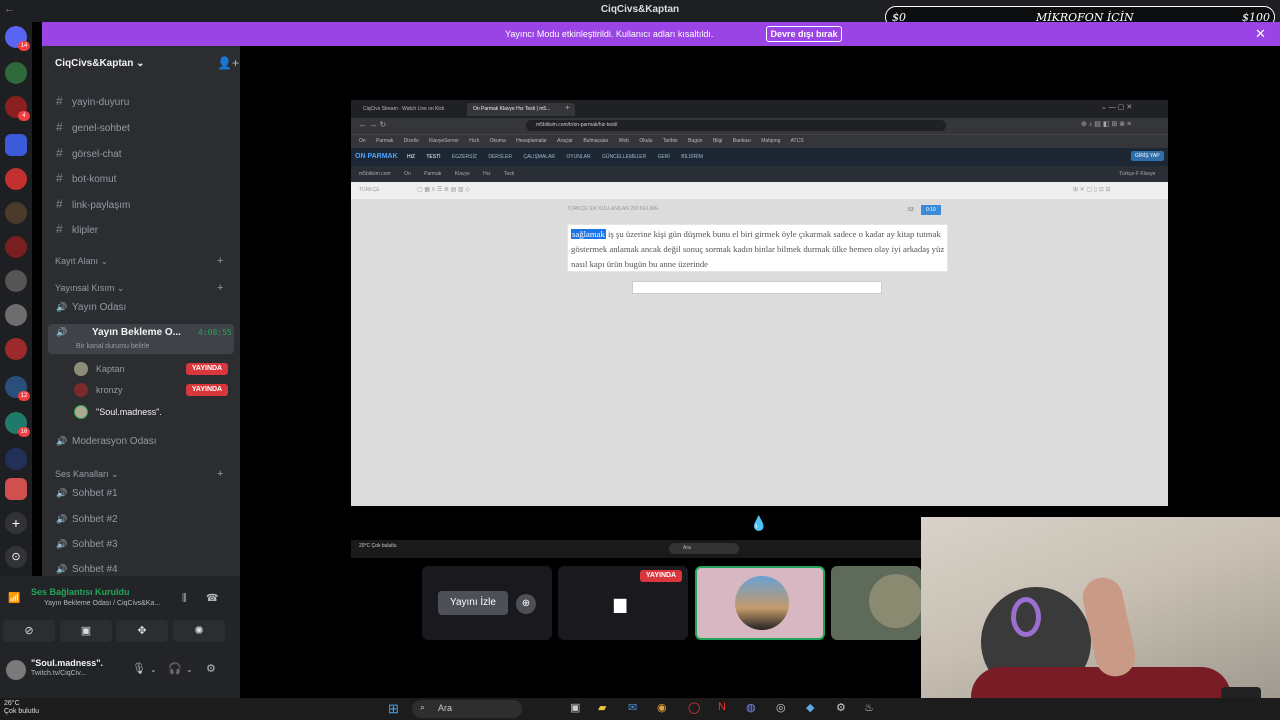 Image resolution: width=1280 pixels, height=720 pixels. I want to click on browser-tab: CiqCivs Stream - Watch Live on Kick, so click(411, 109).